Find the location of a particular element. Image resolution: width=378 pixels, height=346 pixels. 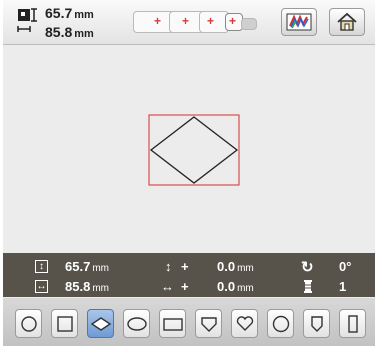

size-height-unit: mm is located at coordinates (84, 34).